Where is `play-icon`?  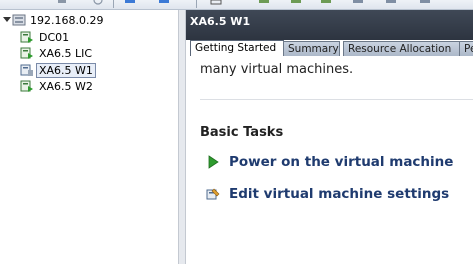 play-icon is located at coordinates (213, 162).